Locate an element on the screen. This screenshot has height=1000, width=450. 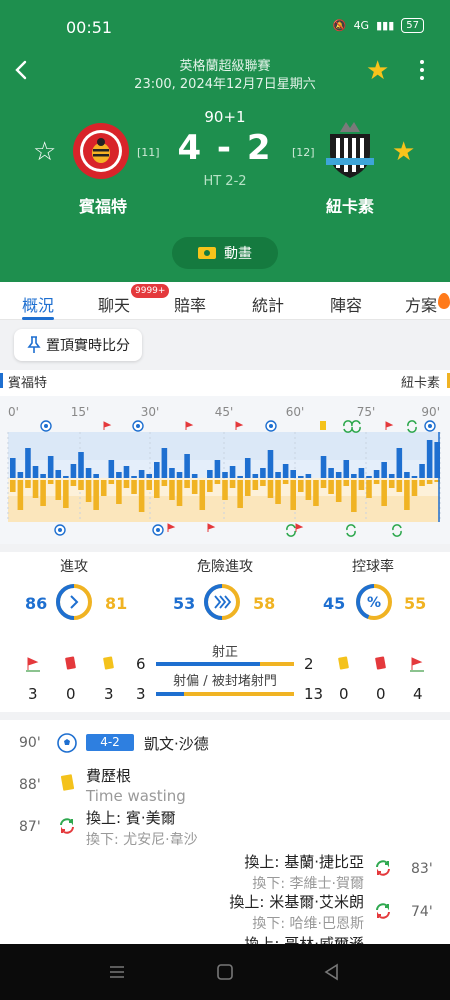
booked-player: 費歷根 is located at coordinates (108, 775).